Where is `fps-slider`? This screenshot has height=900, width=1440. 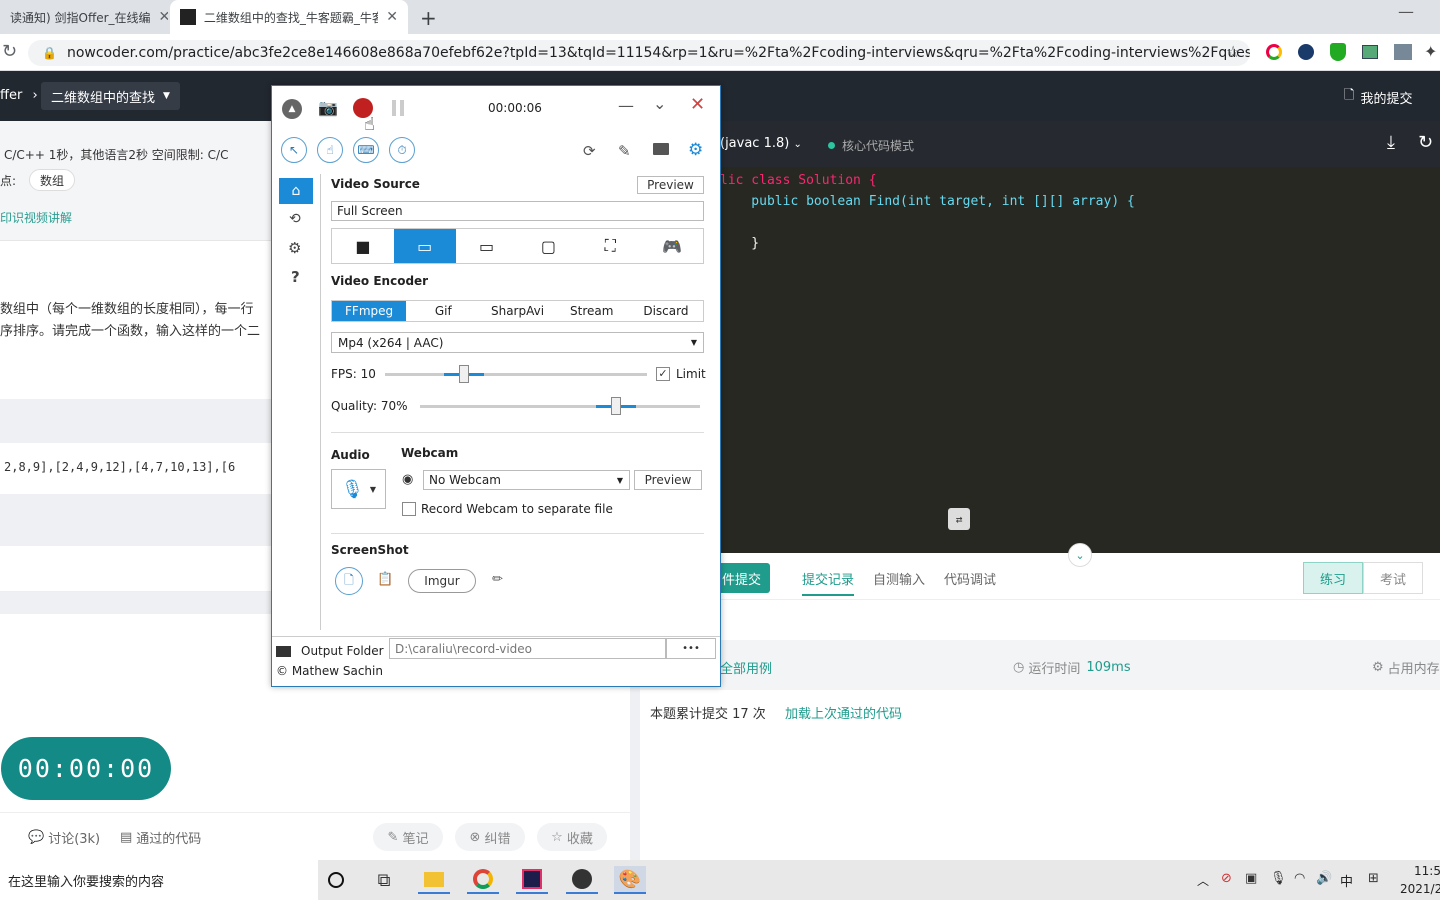
fps-slider is located at coordinates (516, 374).